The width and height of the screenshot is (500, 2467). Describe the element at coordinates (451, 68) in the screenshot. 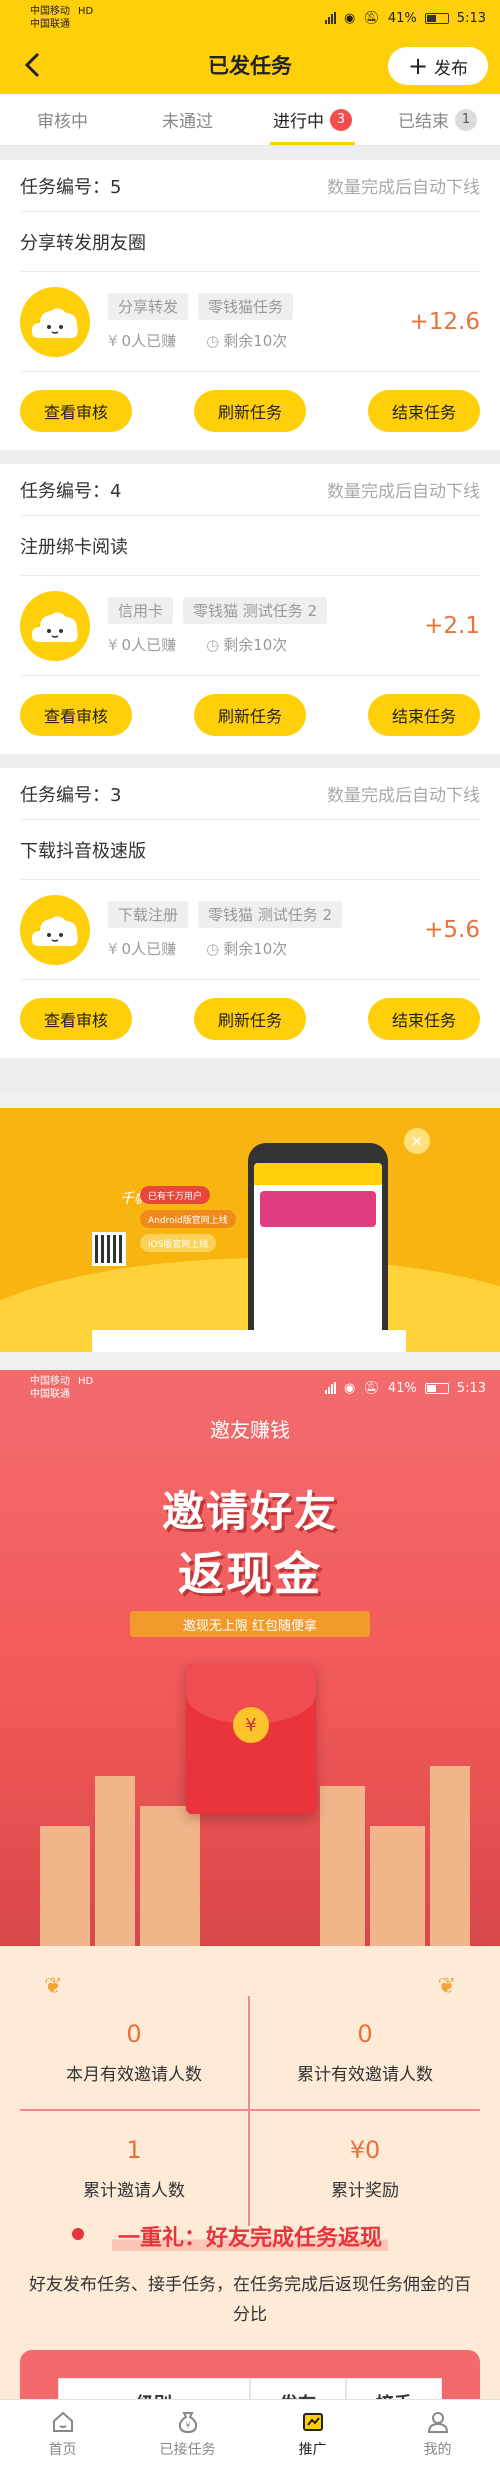

I see `publish-label: 发布` at that location.